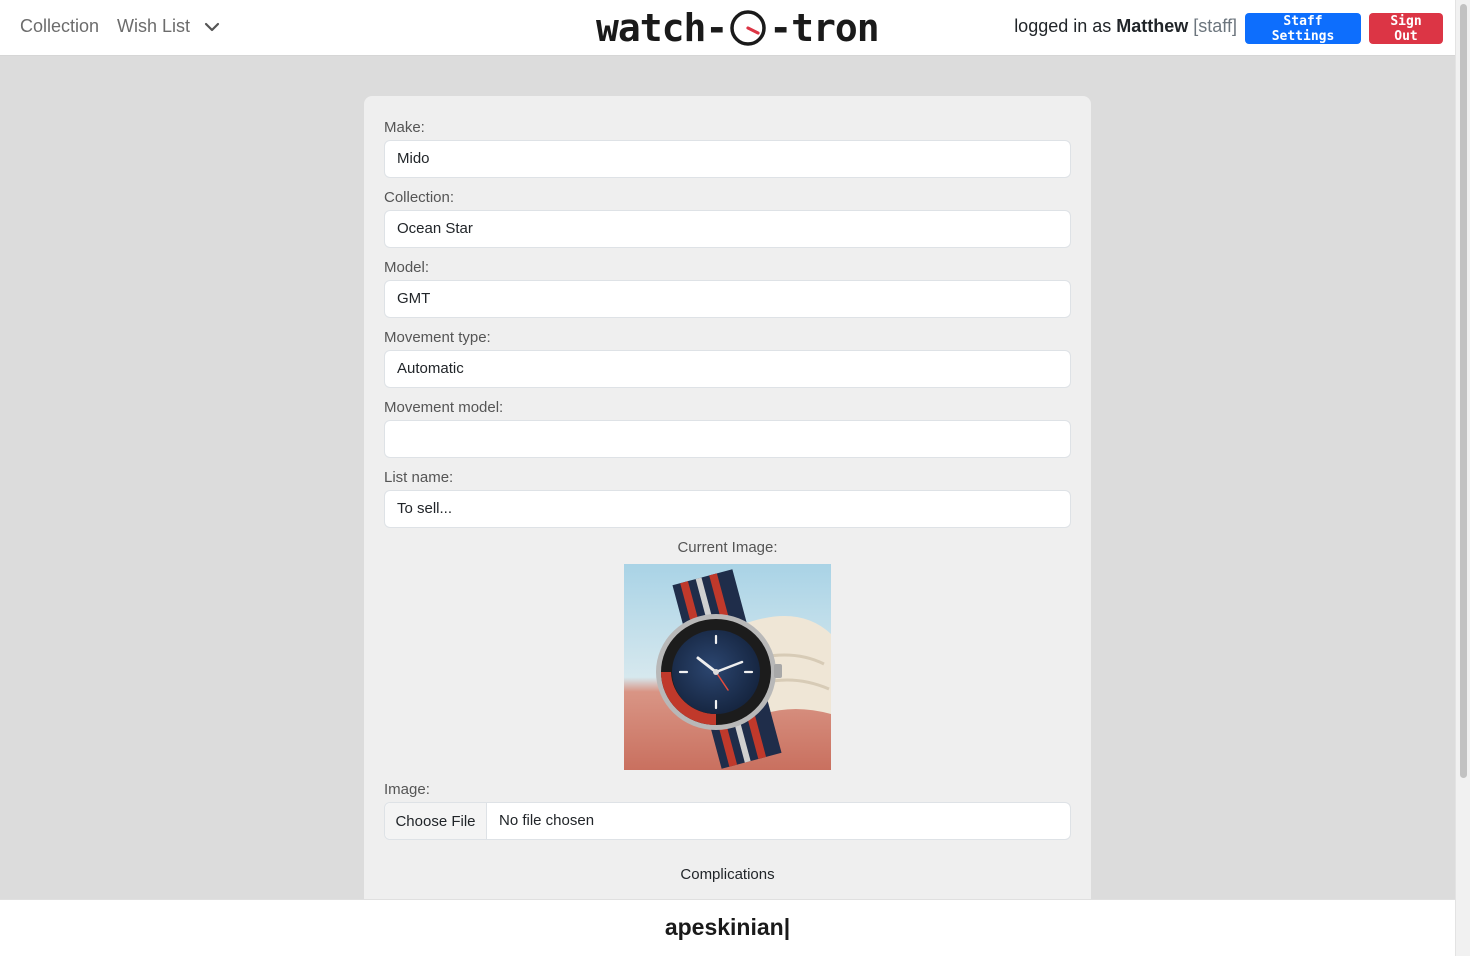 This screenshot has height=956, width=1470. I want to click on list-name-label: List name:, so click(419, 477).